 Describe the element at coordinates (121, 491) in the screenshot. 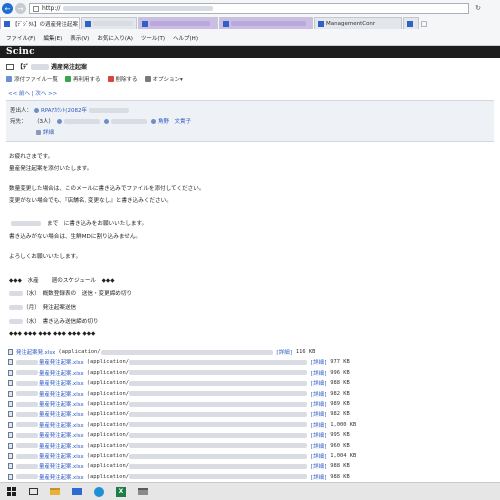

I see `excel-icon: X` at that location.